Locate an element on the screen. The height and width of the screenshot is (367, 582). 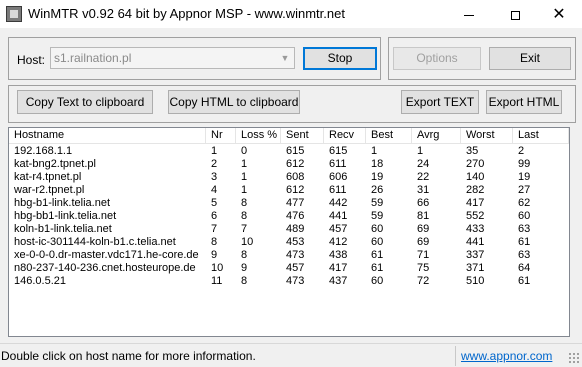
cell-sent: 489 is located at coordinates (295, 229).